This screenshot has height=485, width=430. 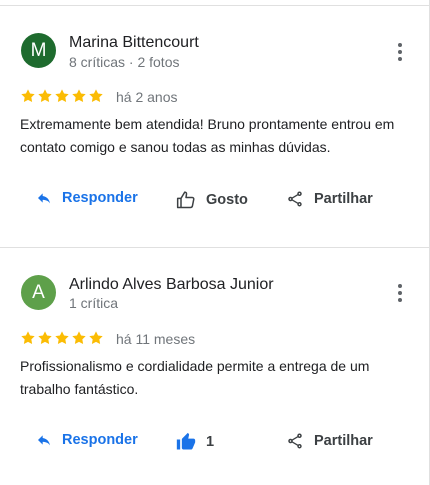 I want to click on like-button: Gosto, so click(x=212, y=200).